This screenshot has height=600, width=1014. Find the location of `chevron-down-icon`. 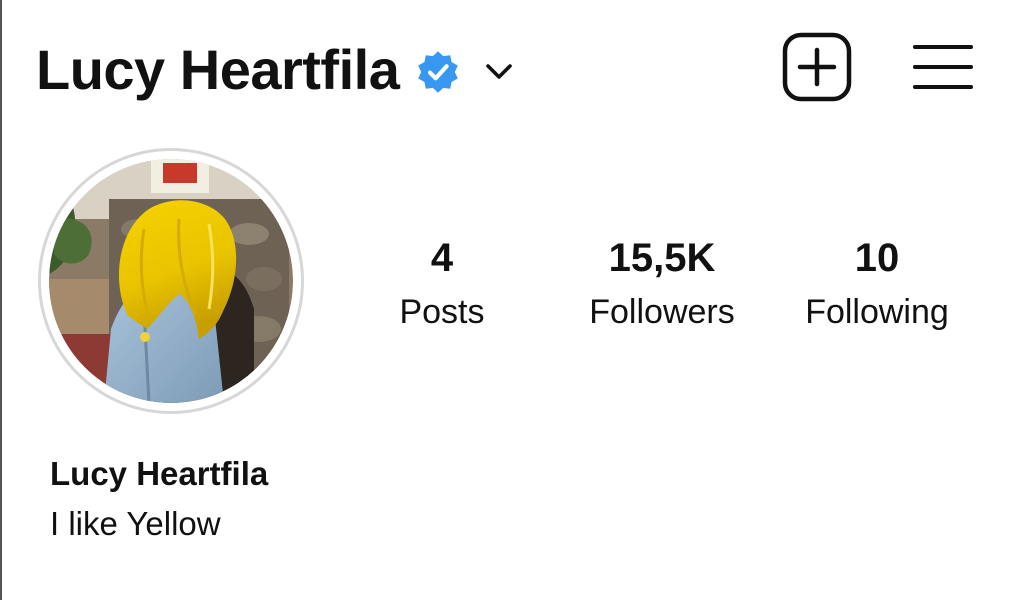

chevron-down-icon is located at coordinates (499, 72).